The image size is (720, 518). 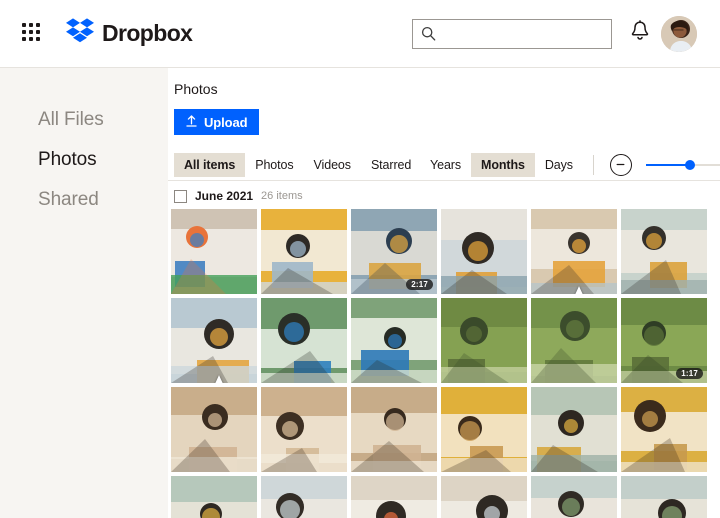 I want to click on tab-label: All items, so click(x=210, y=164).